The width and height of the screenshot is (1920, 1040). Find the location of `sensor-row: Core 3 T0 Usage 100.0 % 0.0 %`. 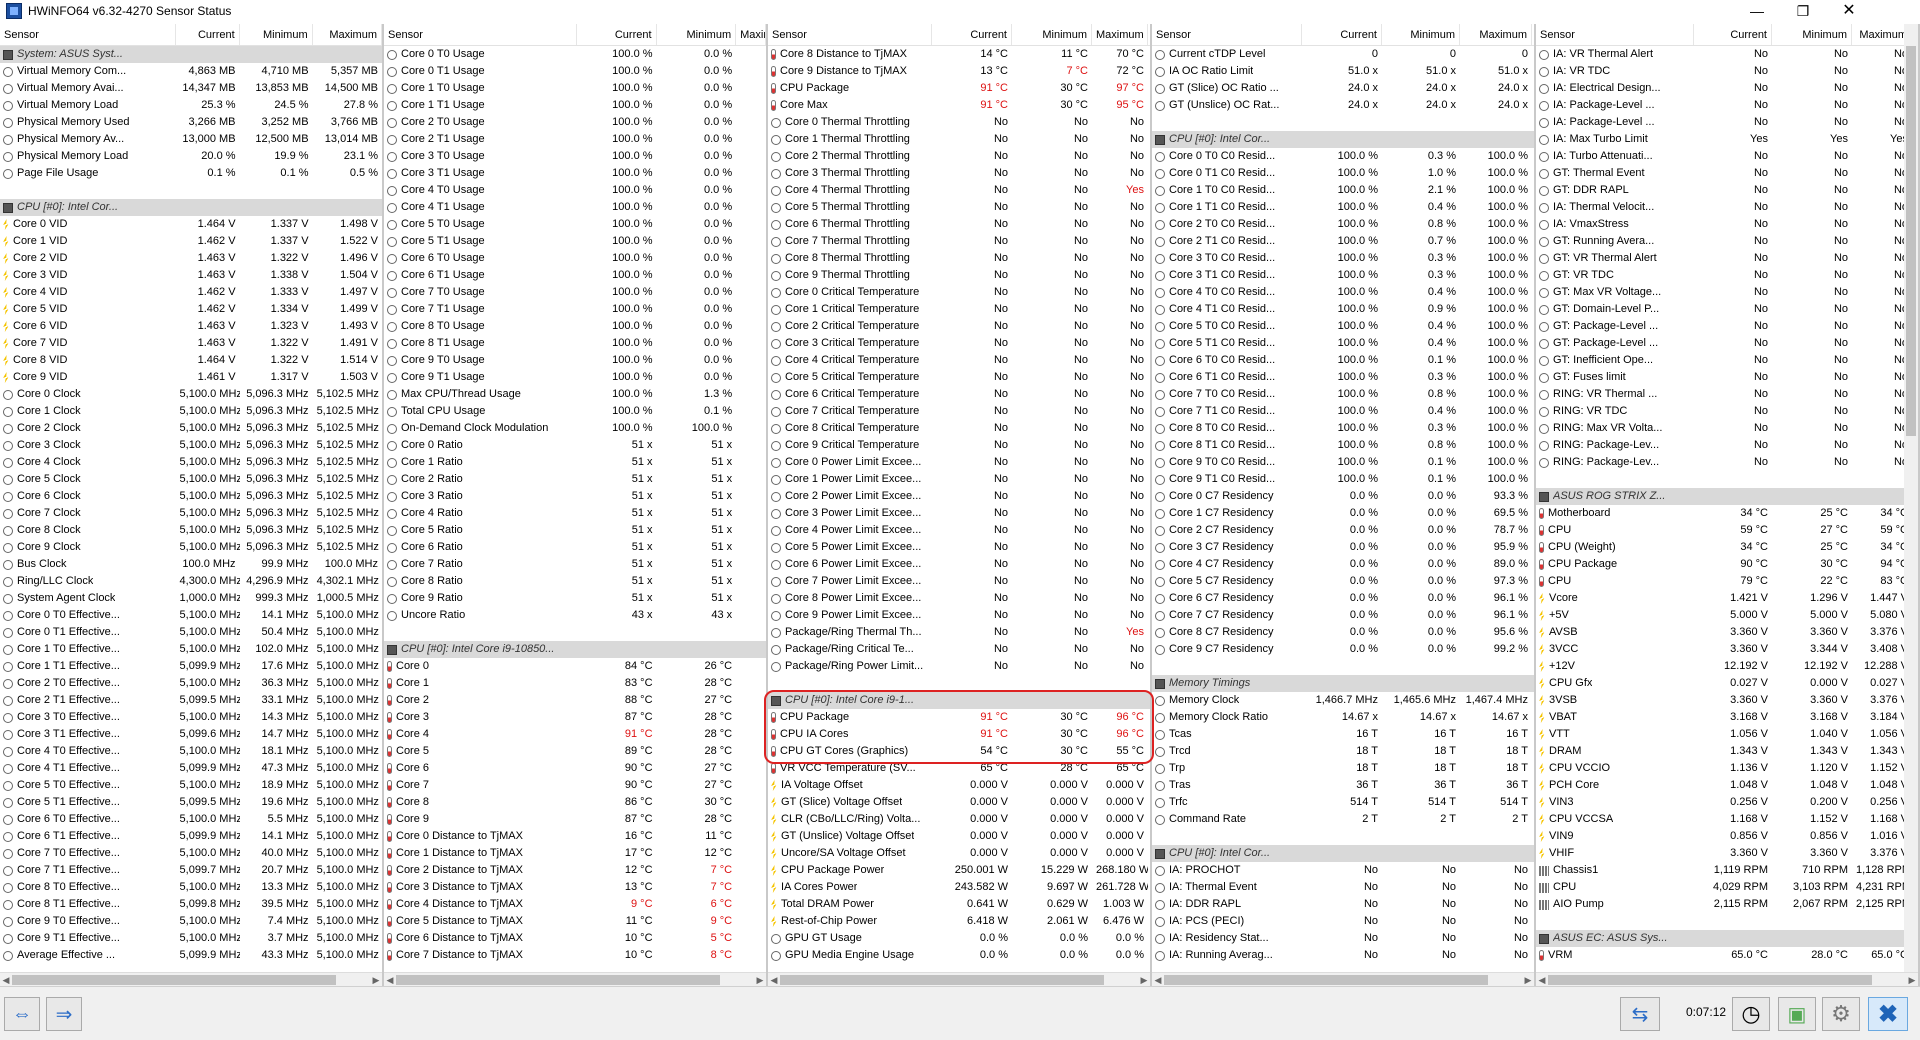

sensor-row: Core 3 T0 Usage 100.0 % 0.0 % is located at coordinates (575, 156).